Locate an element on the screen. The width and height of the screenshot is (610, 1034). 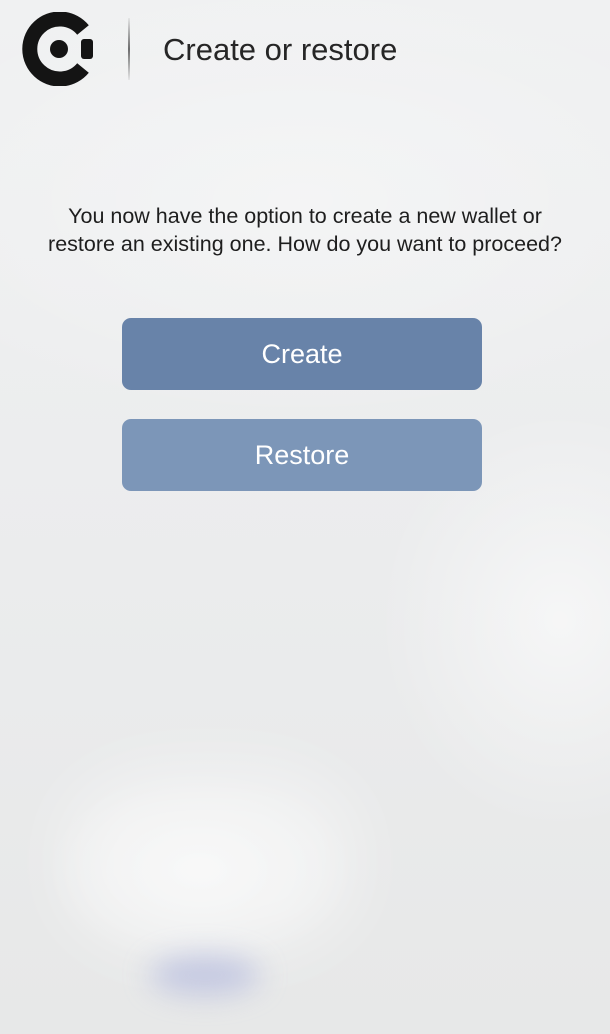
create-button-label: Create is located at coordinates (302, 353).